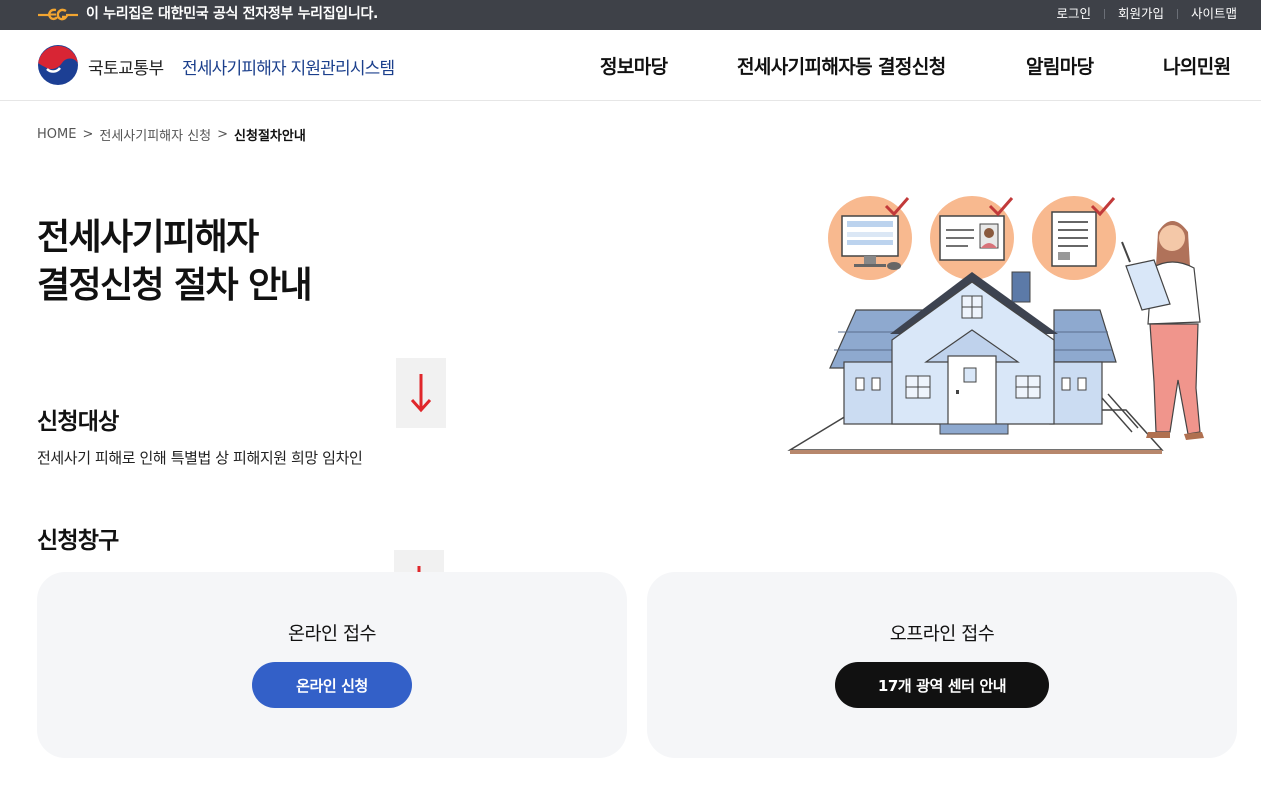 This screenshot has width=1261, height=786. I want to click on online-card-title: 온라인 접수, so click(332, 634).